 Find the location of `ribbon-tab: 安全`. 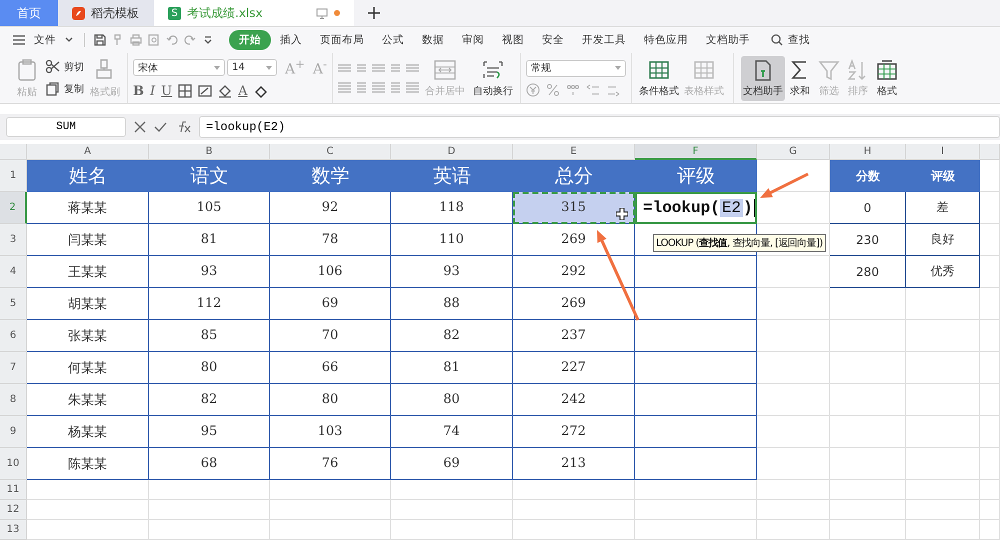

ribbon-tab: 安全 is located at coordinates (553, 40).